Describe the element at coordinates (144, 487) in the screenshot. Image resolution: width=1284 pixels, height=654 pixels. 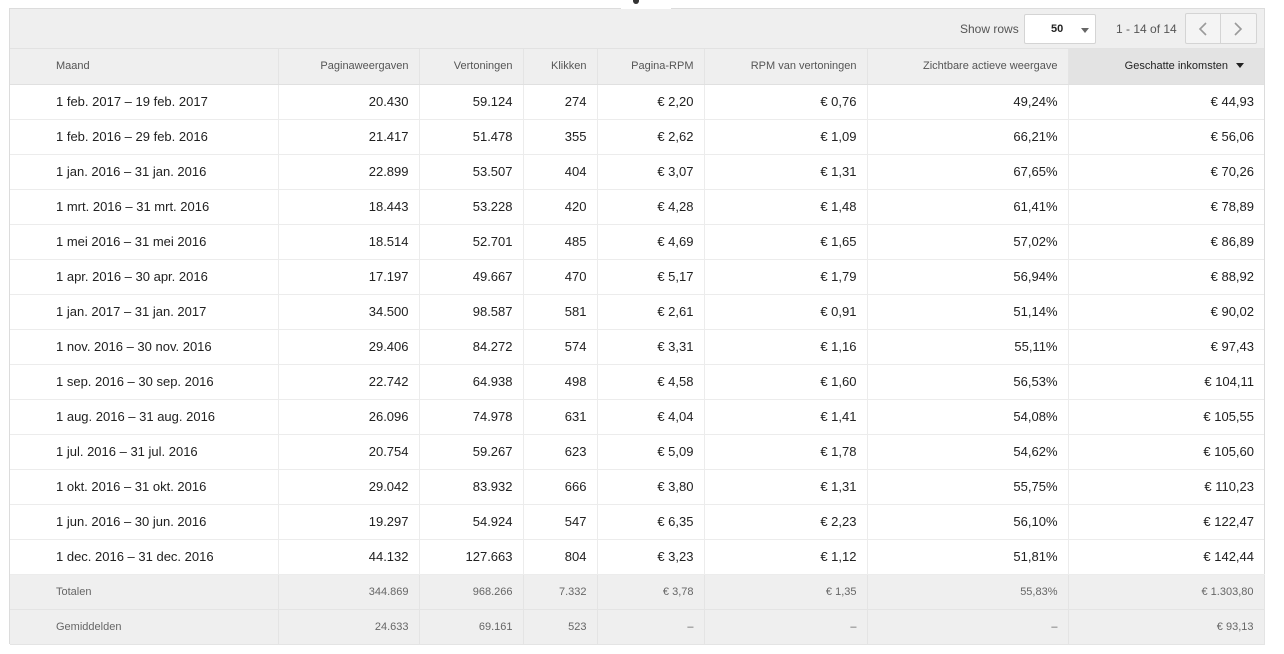
I see `cell-month: 1 okt. 2016 – 31 okt. 2016` at that location.